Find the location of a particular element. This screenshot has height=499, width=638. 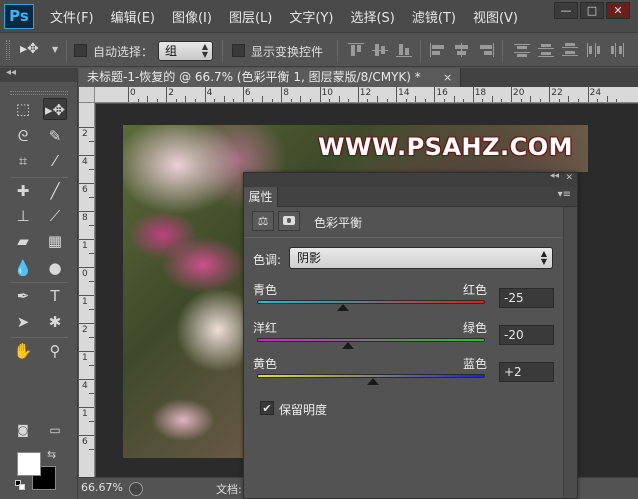

menu-edit: 编辑(E) is located at coordinates (133, 16).